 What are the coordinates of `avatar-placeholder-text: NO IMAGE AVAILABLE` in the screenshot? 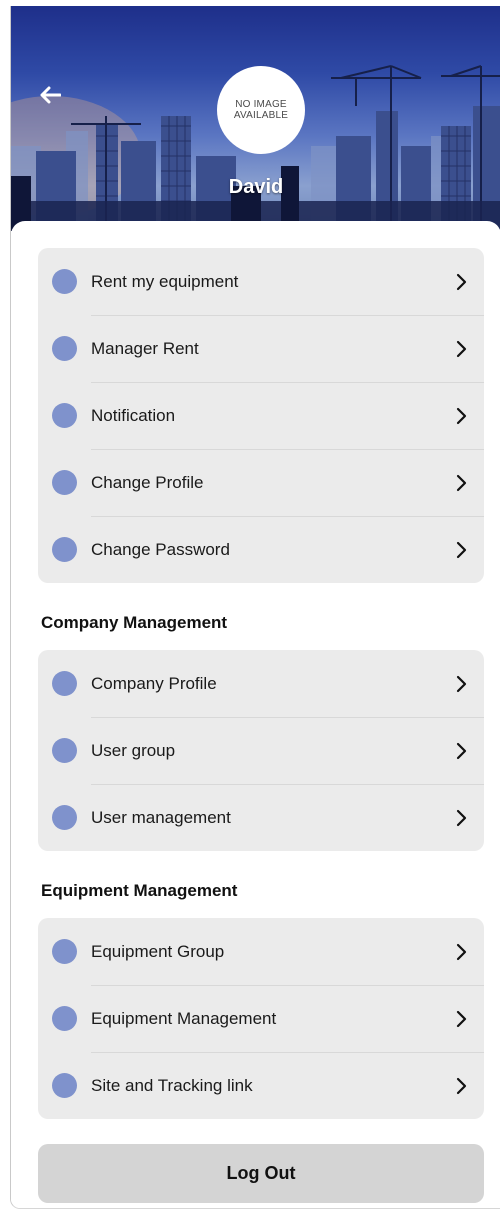 It's located at (261, 110).